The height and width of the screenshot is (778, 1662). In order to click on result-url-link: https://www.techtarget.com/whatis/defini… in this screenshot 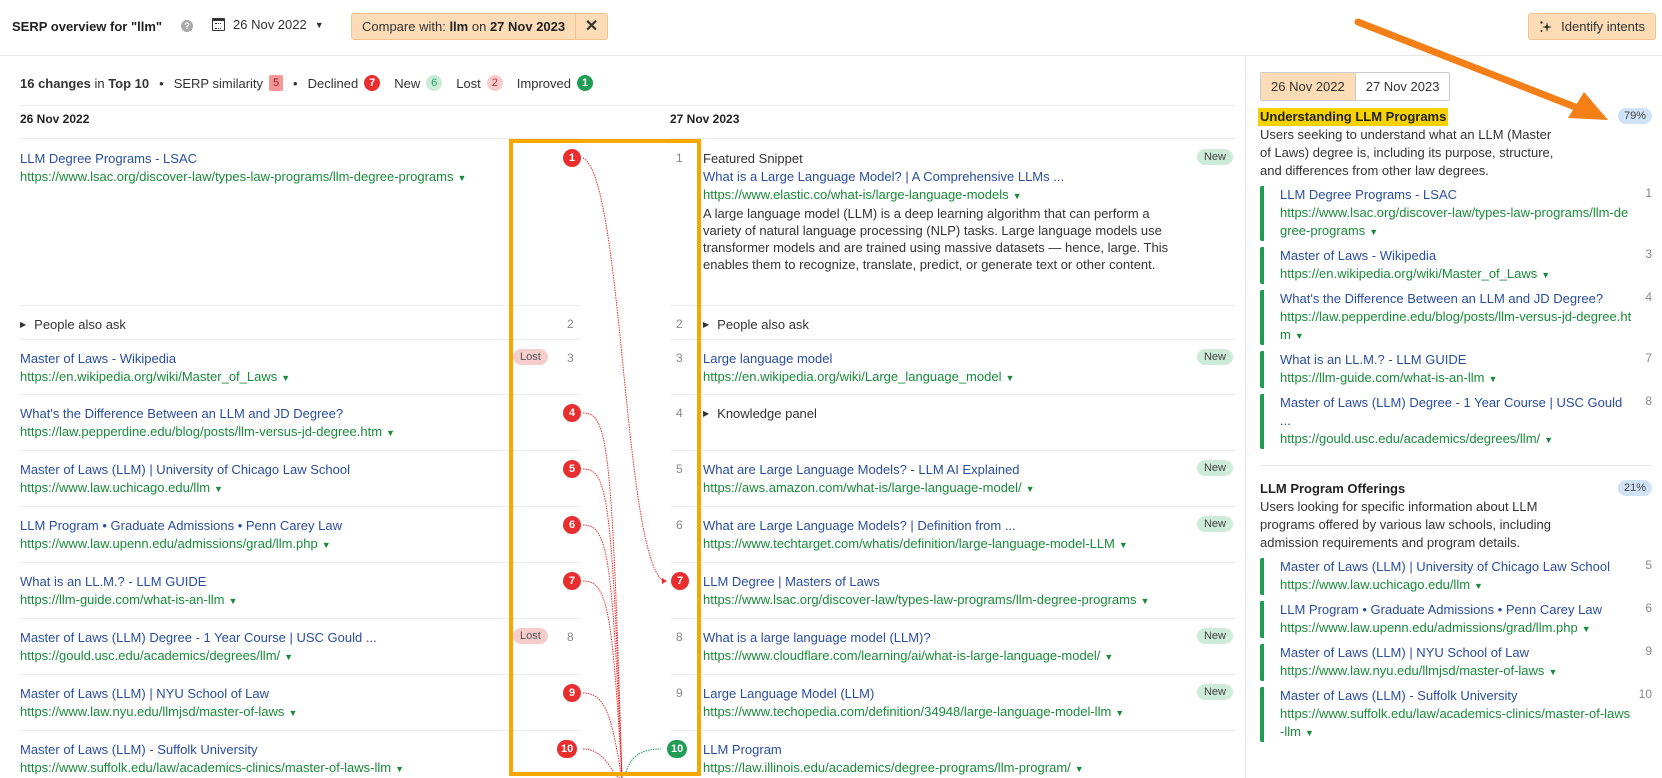, I will do `click(968, 544)`.